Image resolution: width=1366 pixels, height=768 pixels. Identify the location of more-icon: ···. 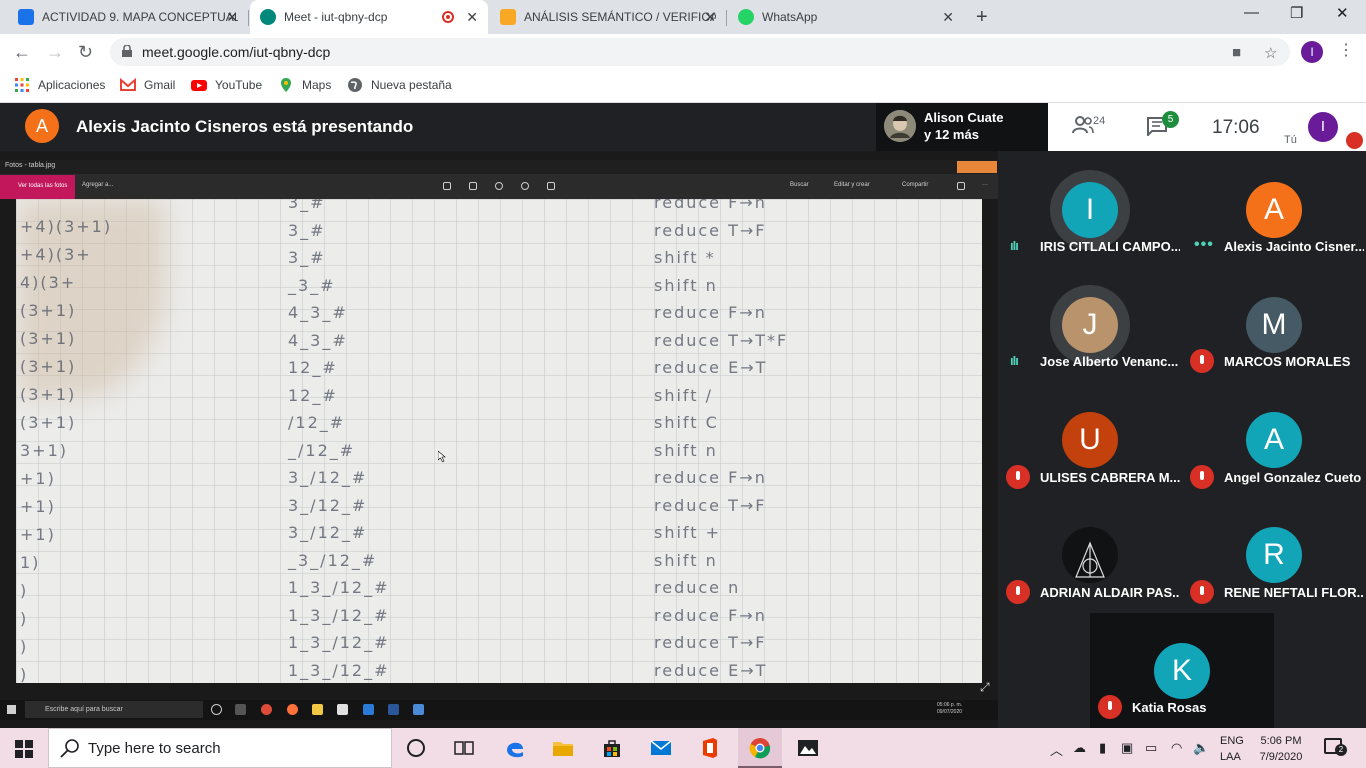
(985, 185).